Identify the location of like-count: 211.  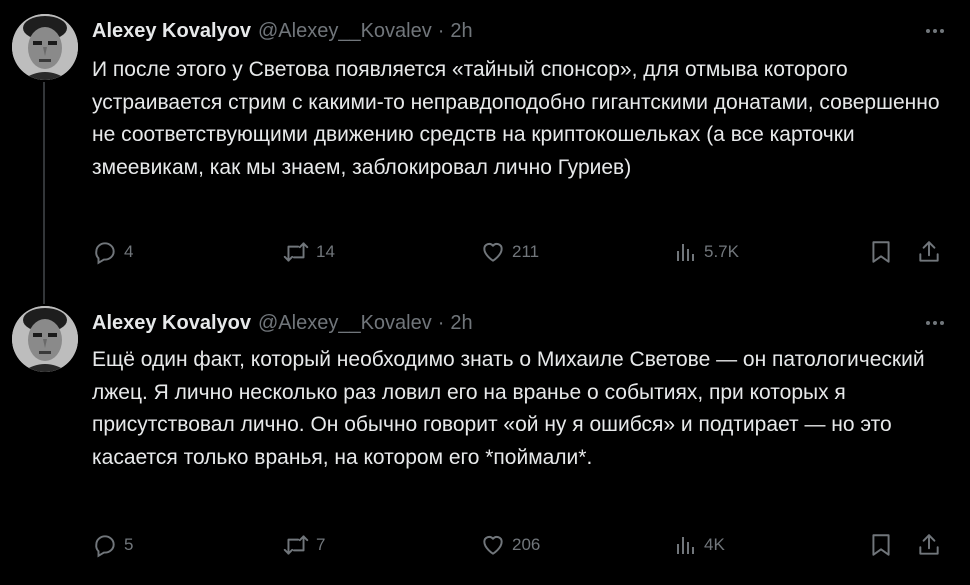
(526, 251).